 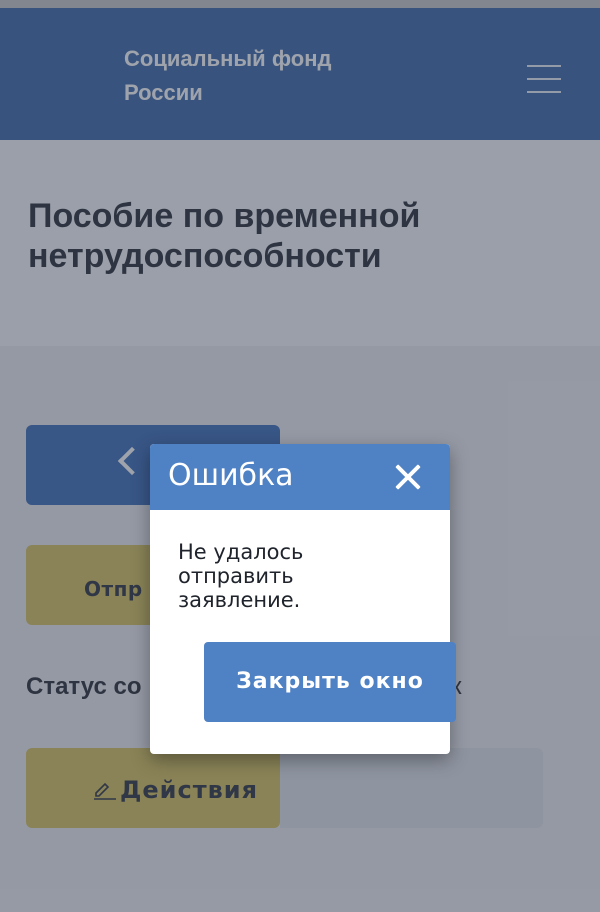 I want to click on dialog-message: Не удалось отправить заявление., so click(x=258, y=576).